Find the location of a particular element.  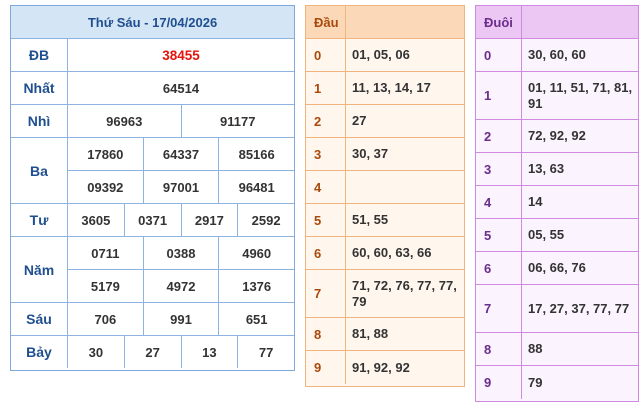

tail-digit-row: 9 79 is located at coordinates (557, 382).